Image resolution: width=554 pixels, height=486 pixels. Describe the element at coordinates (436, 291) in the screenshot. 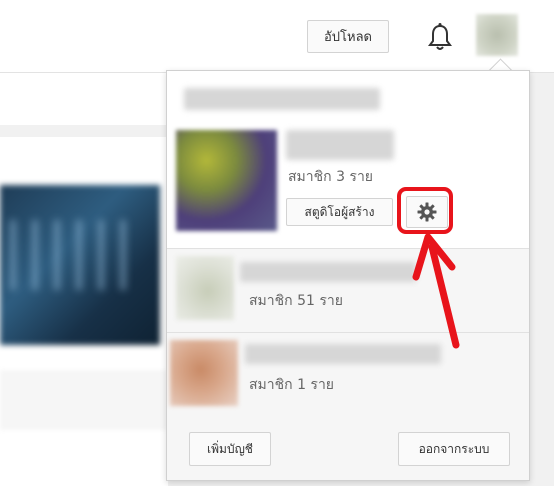

I see `arrow-icon` at that location.